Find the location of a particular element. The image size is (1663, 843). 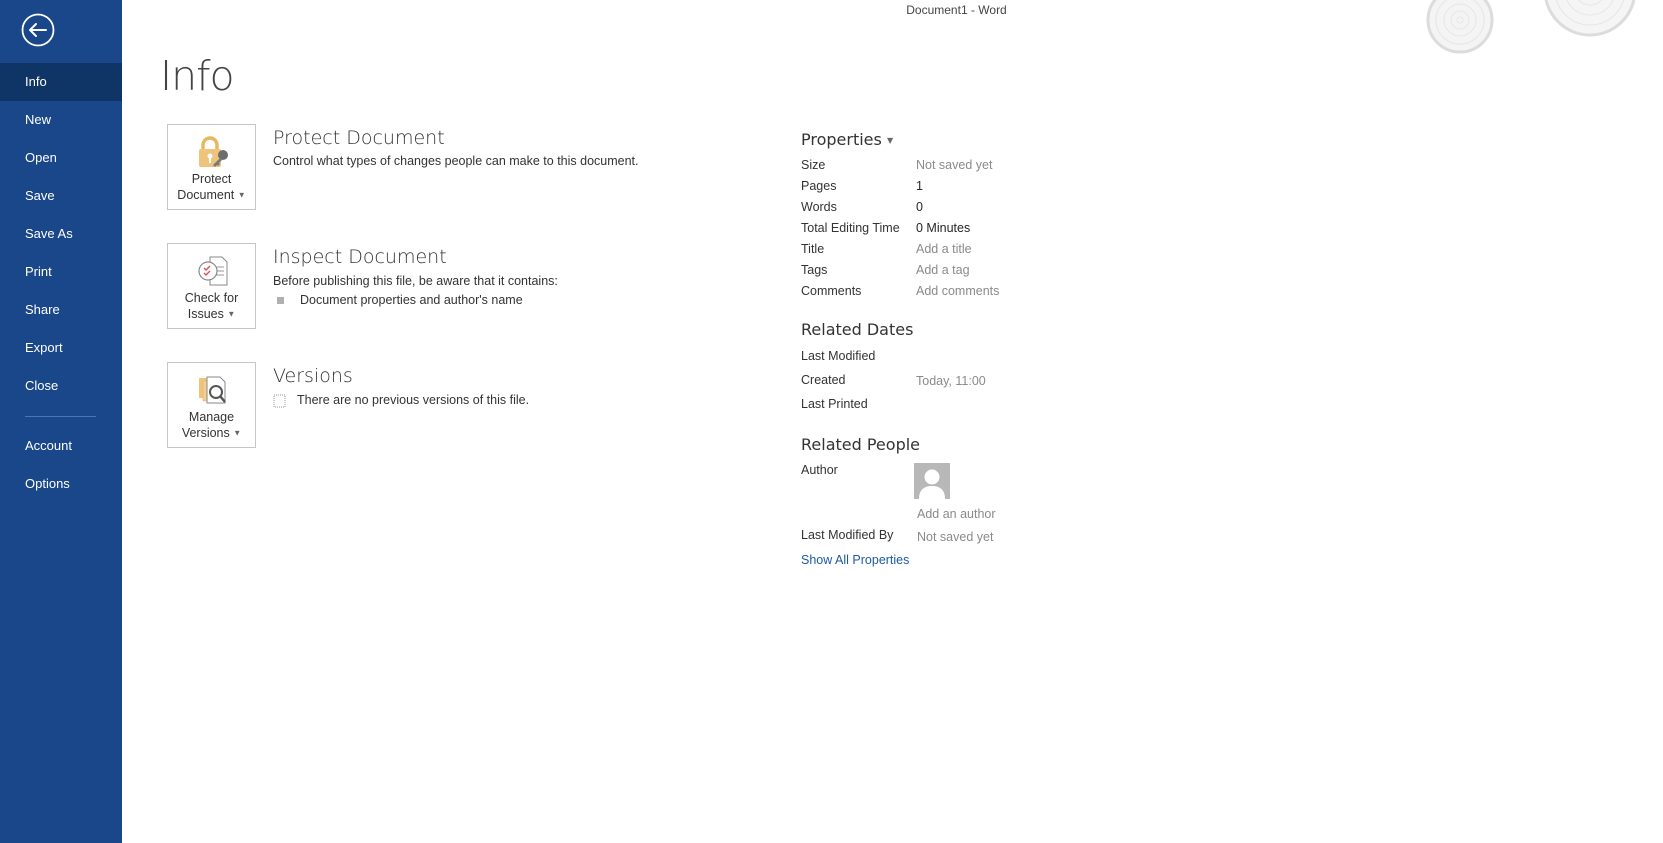

author-label: Author is located at coordinates (819, 470).